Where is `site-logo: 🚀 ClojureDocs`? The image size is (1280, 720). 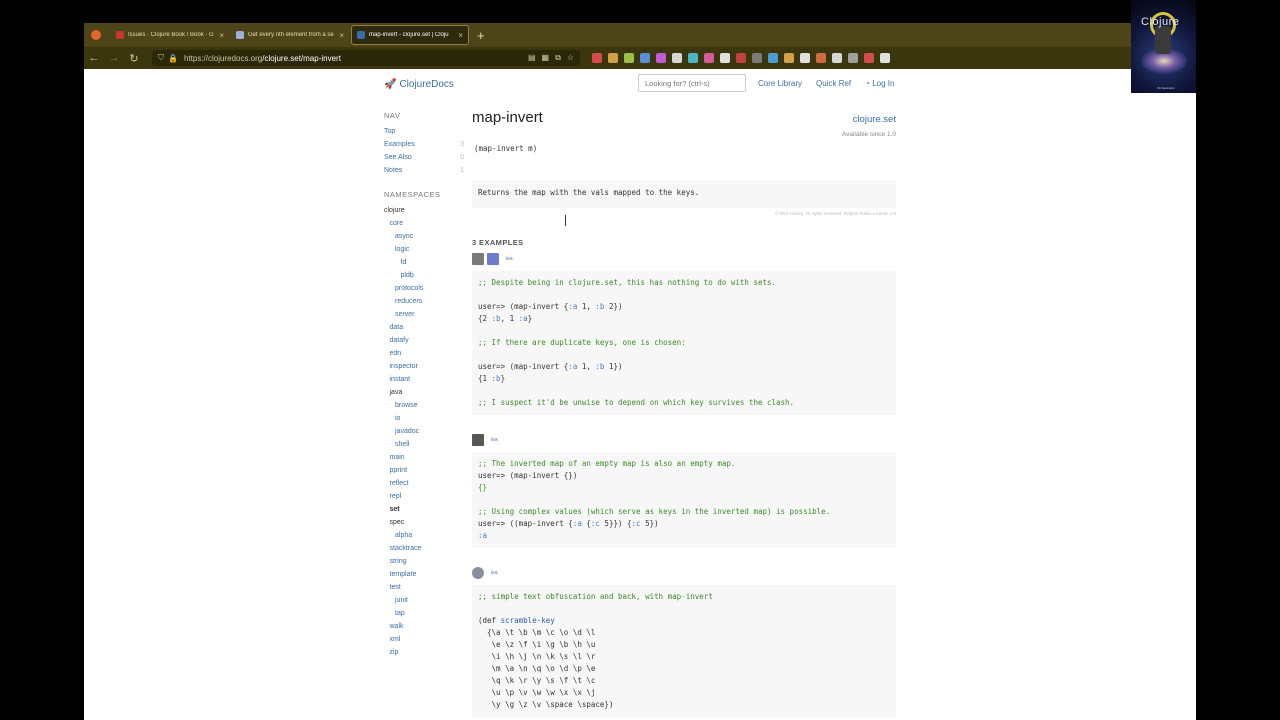 site-logo: 🚀 ClojureDocs is located at coordinates (419, 84).